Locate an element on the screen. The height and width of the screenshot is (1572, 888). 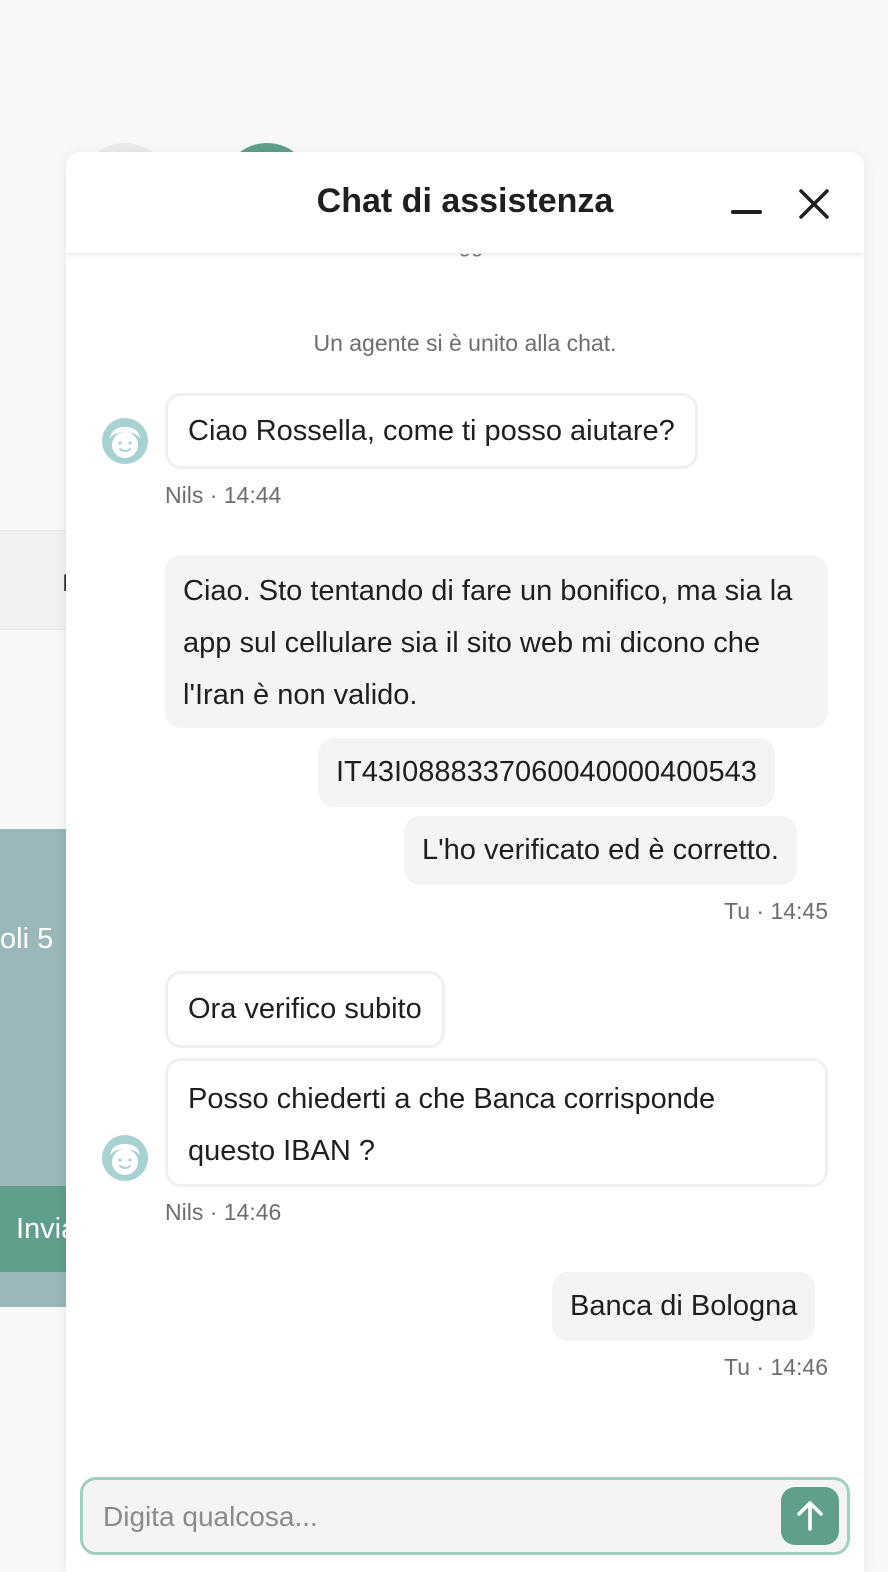
message-meta: Tu · 14:46 is located at coordinates (776, 1367).